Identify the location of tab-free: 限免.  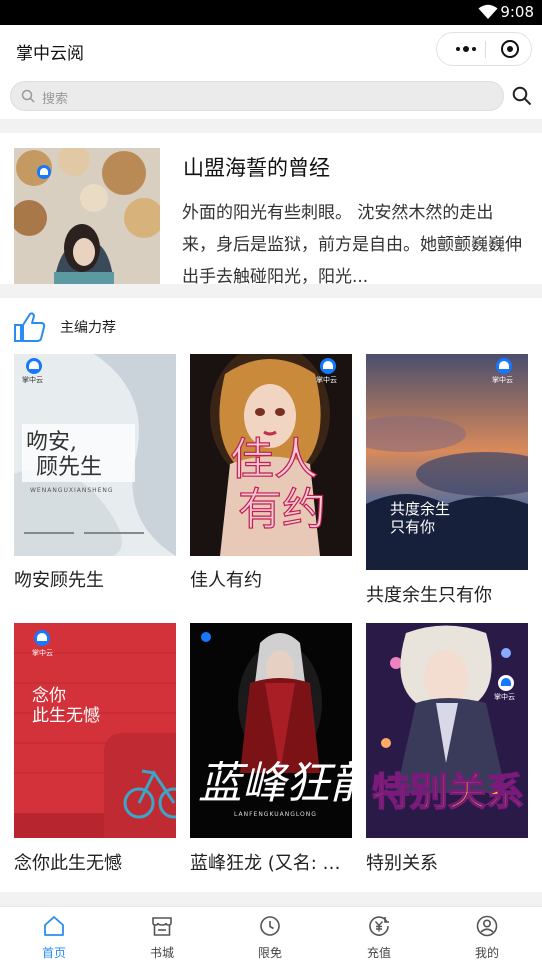
(270, 936).